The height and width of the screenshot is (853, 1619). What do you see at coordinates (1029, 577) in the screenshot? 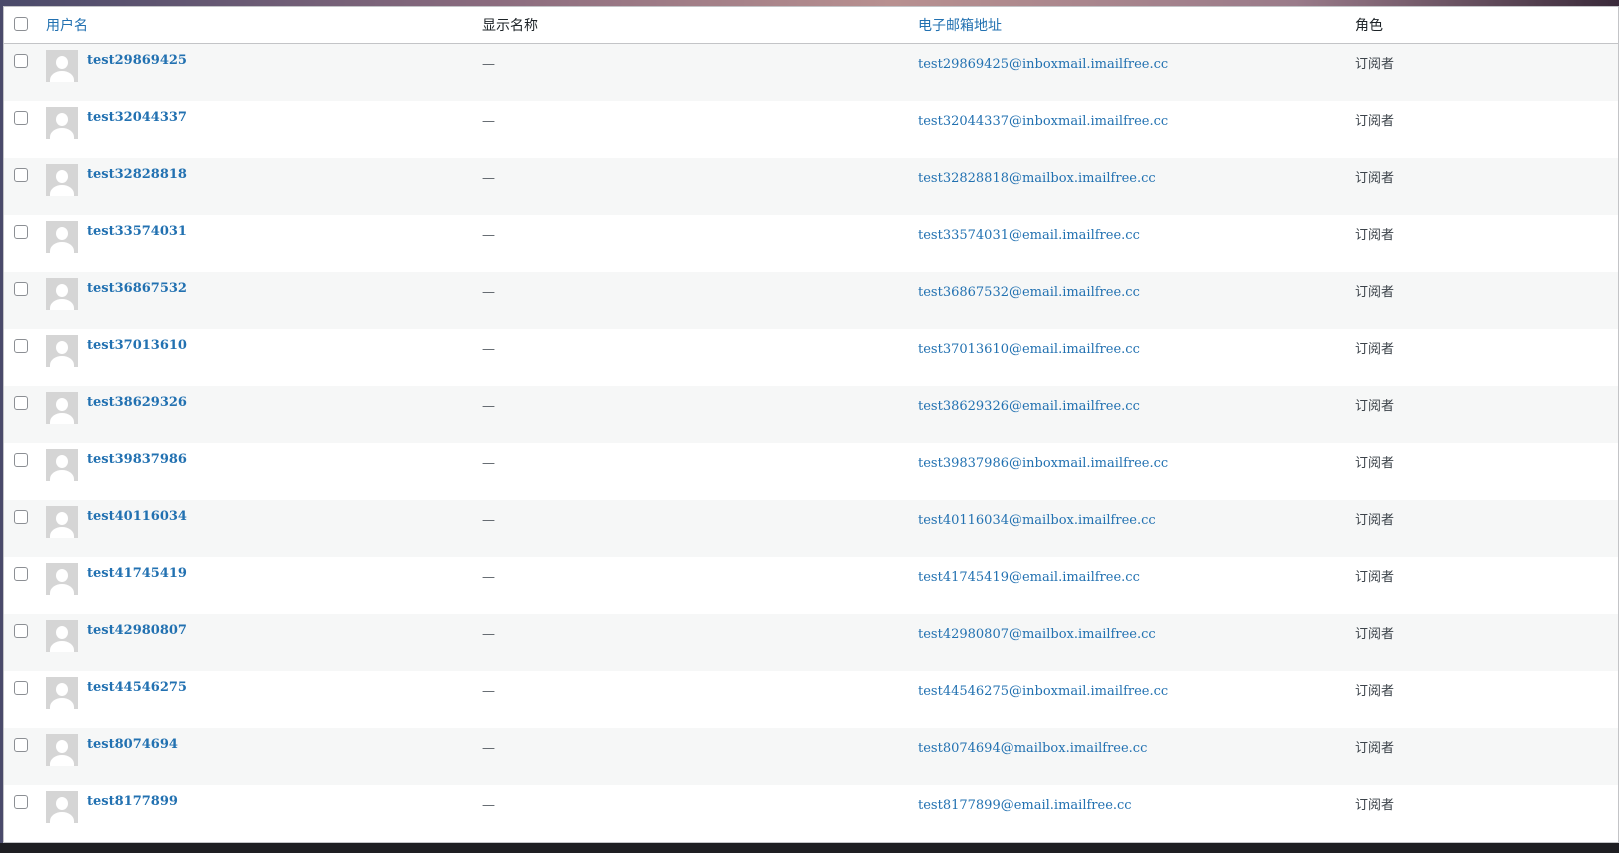
I see `email-link: test41745419@email.imailfree.cc` at bounding box center [1029, 577].